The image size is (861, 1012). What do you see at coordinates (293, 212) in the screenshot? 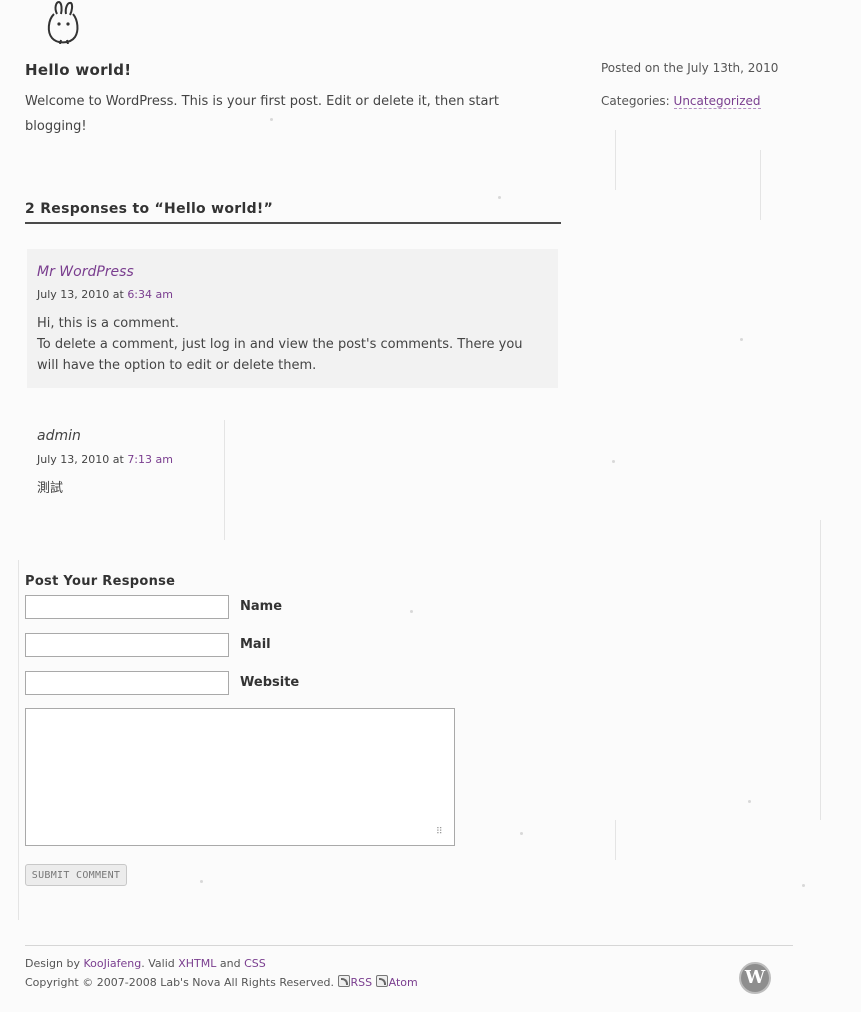
I see `comments-heading: 2 Responses to “Hello world!”` at bounding box center [293, 212].